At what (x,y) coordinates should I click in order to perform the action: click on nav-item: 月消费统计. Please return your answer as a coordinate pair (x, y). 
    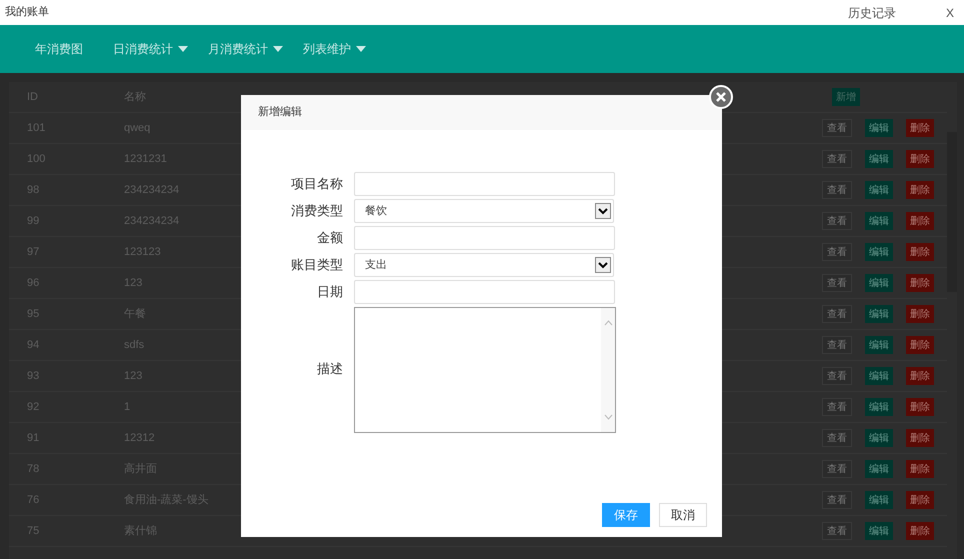
    Looking at the image, I should click on (245, 49).